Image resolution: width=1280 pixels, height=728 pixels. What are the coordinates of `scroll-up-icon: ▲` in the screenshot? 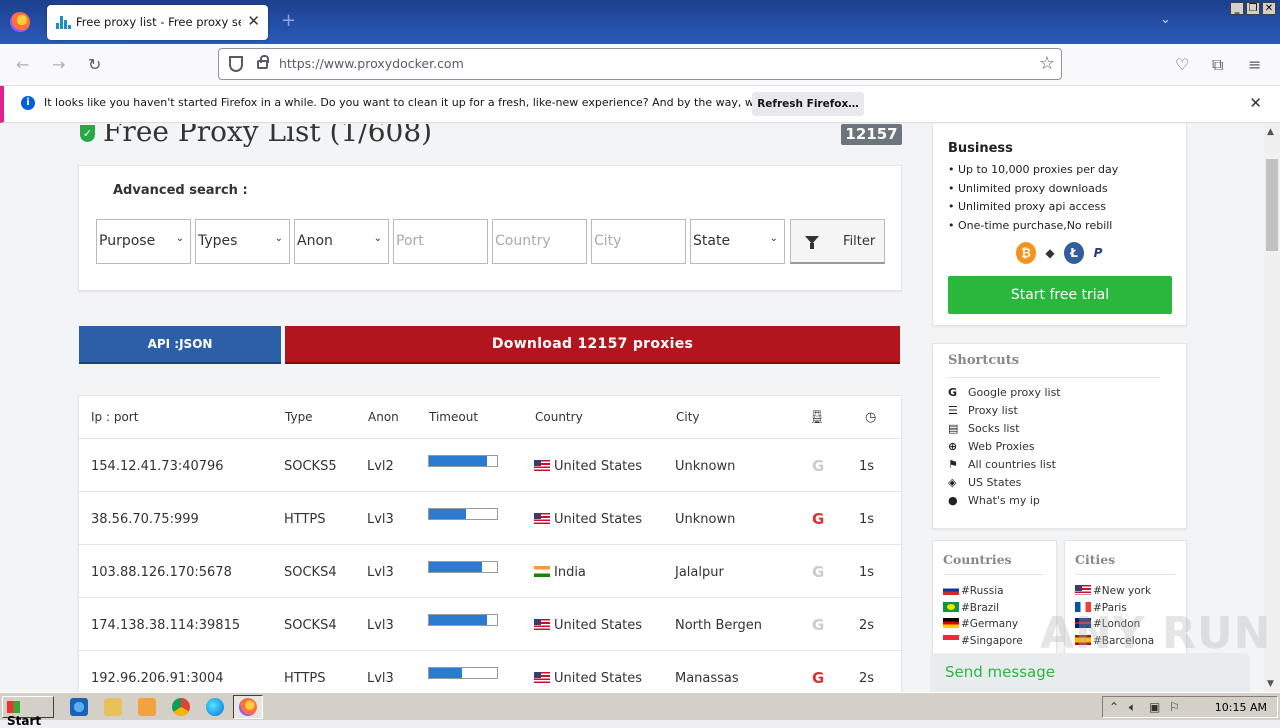 It's located at (1270, 132).